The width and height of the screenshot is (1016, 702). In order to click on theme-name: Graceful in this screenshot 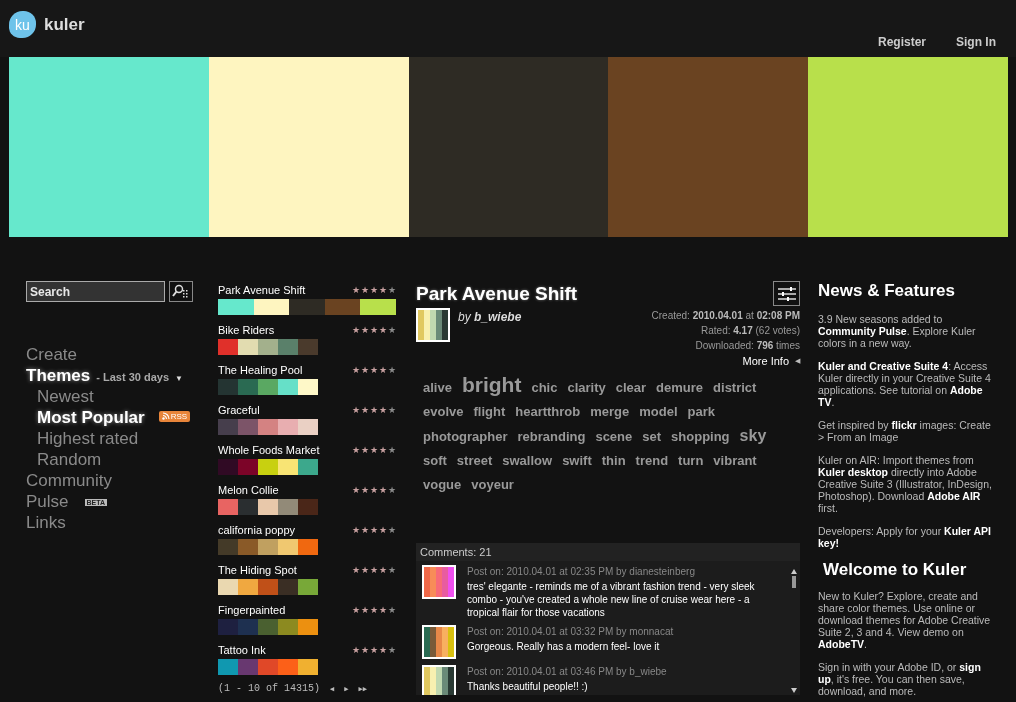, I will do `click(239, 410)`.